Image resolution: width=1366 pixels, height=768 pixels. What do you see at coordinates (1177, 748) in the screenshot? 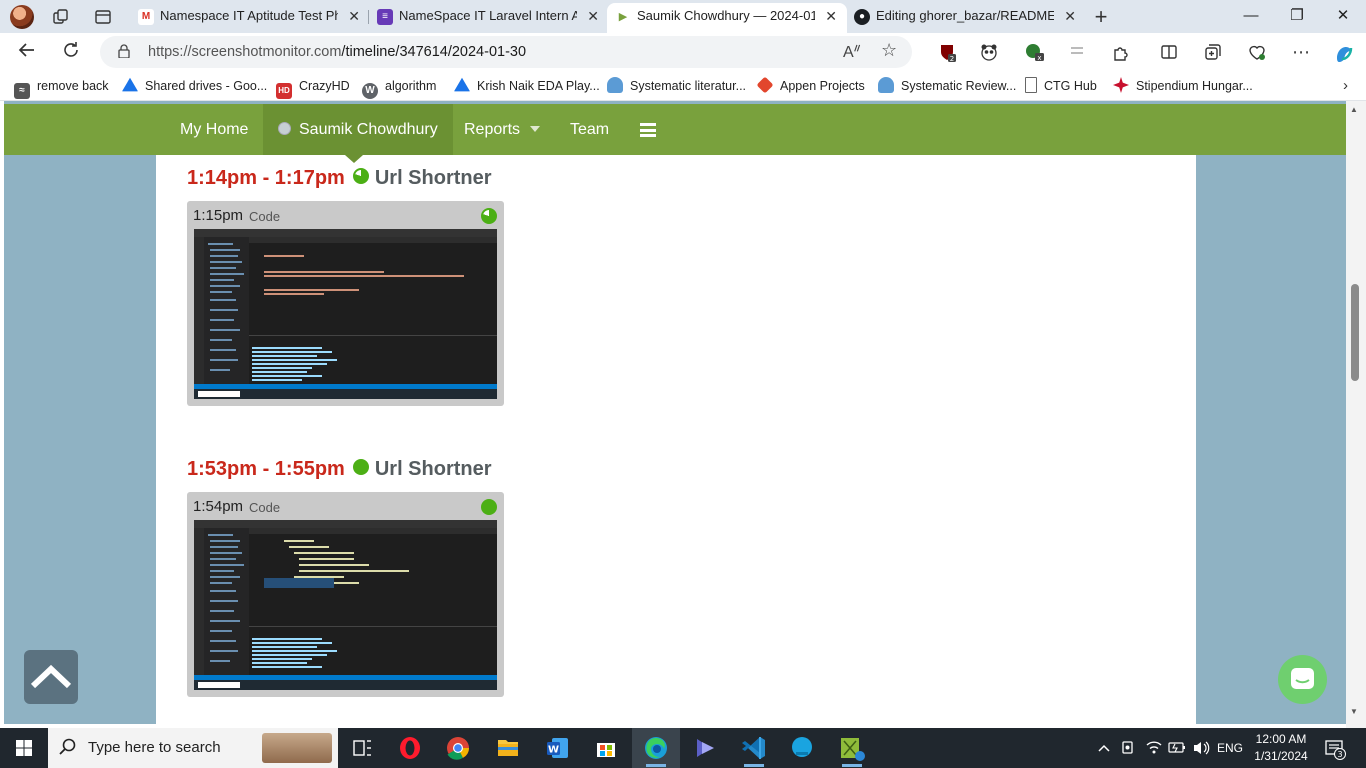
I see `battery-icon` at bounding box center [1177, 748].